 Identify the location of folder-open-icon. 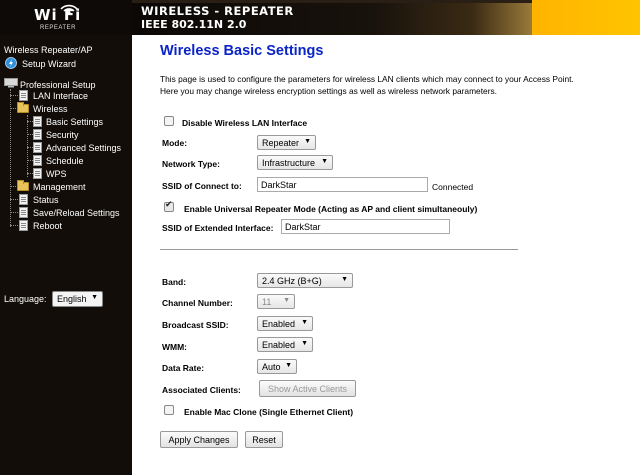
(23, 107).